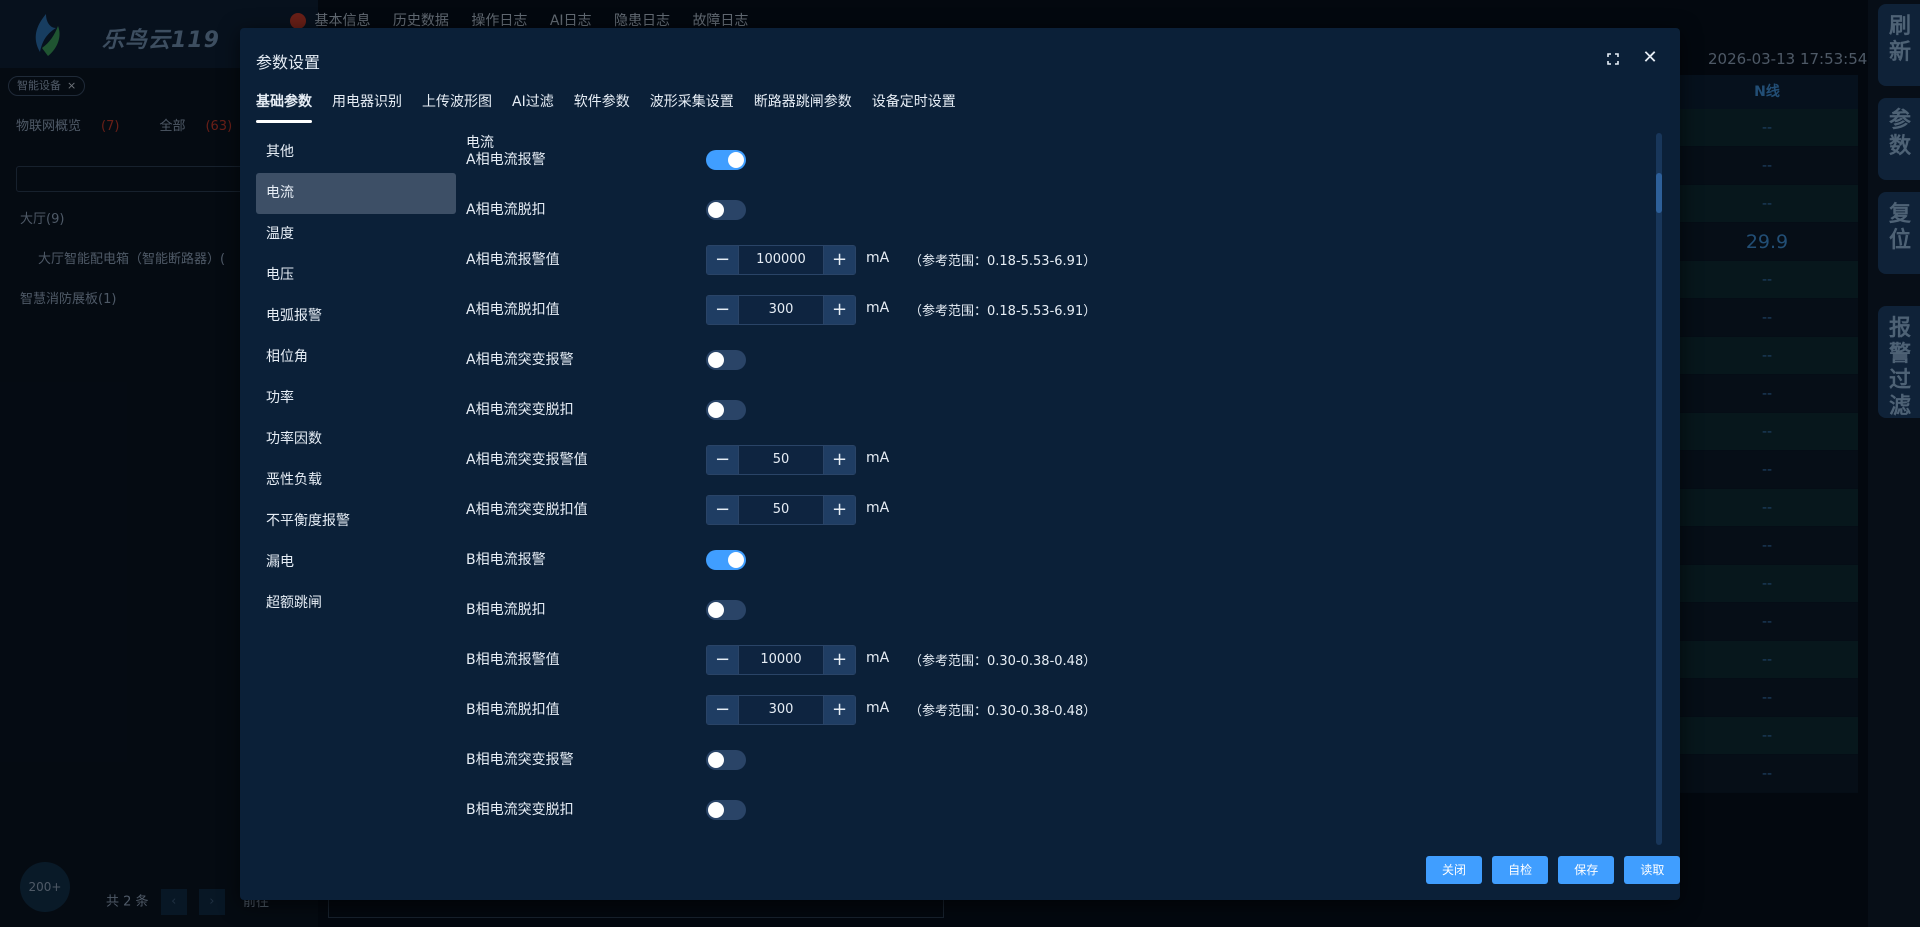 This screenshot has height=927, width=1920. What do you see at coordinates (356, 521) in the screenshot?
I see `category-item: 不平衡度报警` at bounding box center [356, 521].